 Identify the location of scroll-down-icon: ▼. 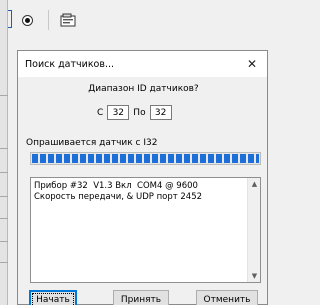
(254, 276).